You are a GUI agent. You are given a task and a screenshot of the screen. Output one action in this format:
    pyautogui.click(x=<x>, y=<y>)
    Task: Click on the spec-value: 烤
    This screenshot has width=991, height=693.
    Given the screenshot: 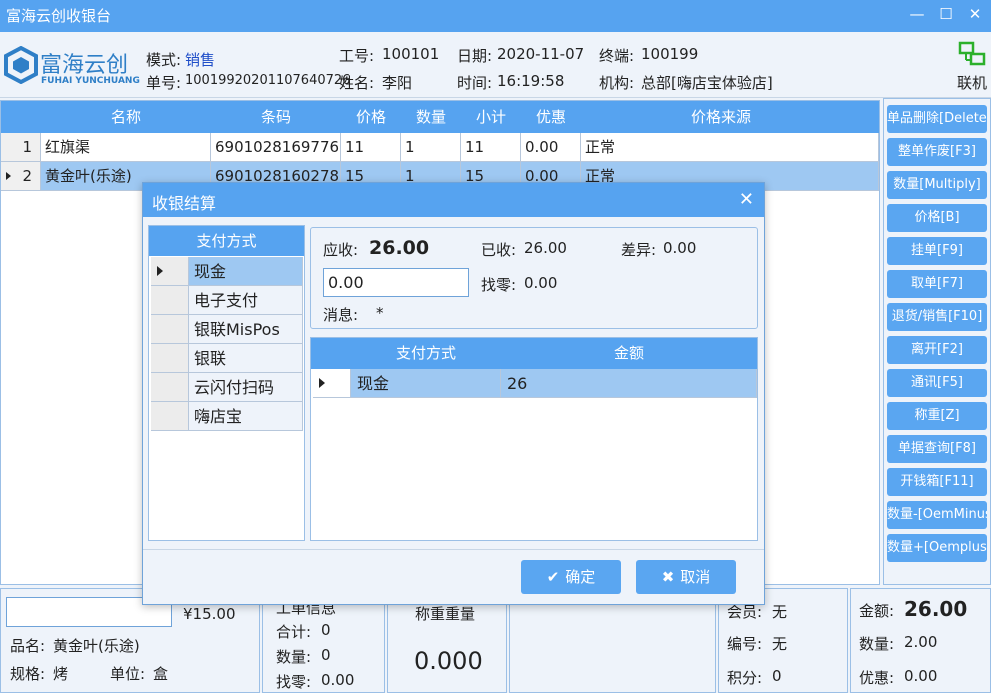 What is the action you would take?
    pyautogui.click(x=61, y=674)
    